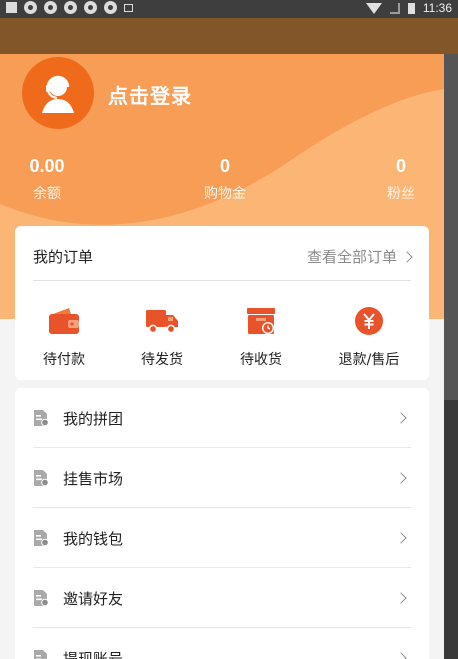 This screenshot has width=458, height=659. I want to click on divider, so click(222, 280).